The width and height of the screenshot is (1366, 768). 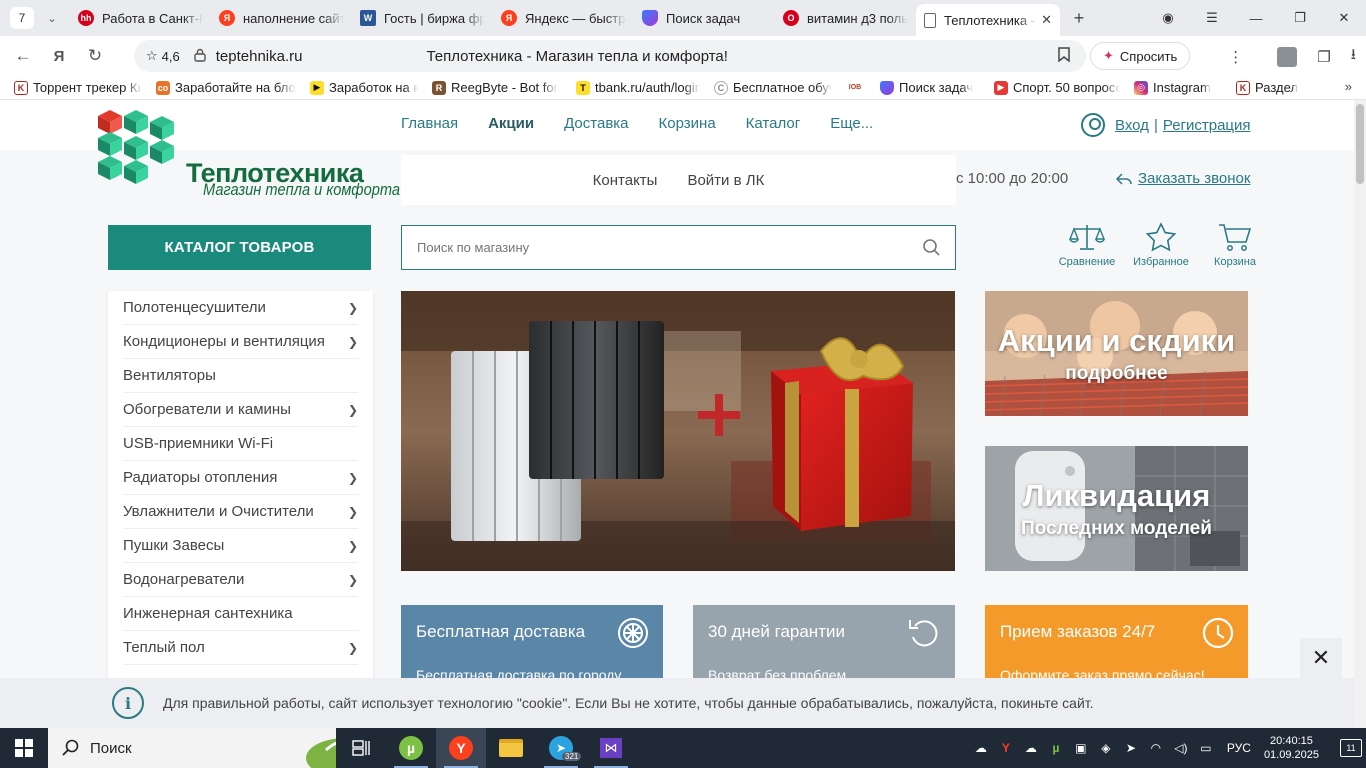 I want to click on close-window-button: ✕, so click(x=1344, y=18).